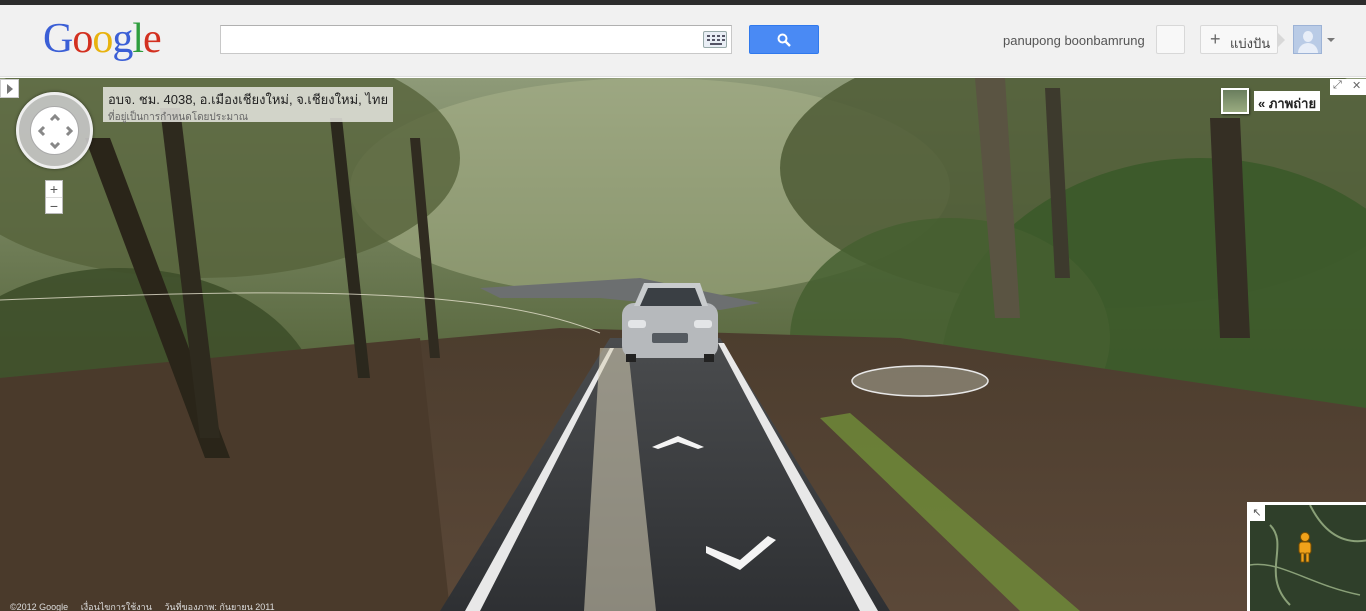 This screenshot has width=1366, height=611. Describe the element at coordinates (1287, 101) in the screenshot. I see `photos-label: « ภาพถ่าย` at that location.